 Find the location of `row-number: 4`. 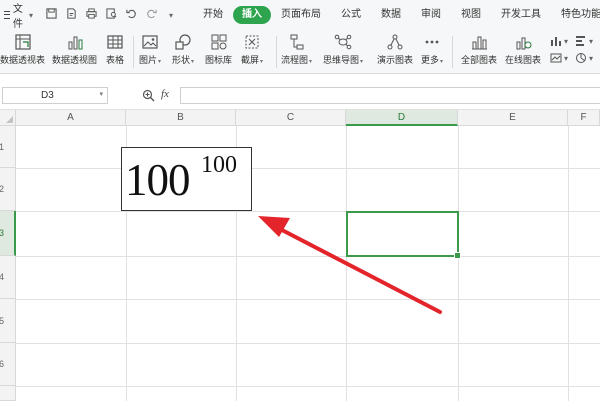

row-number: 4 is located at coordinates (2, 277).